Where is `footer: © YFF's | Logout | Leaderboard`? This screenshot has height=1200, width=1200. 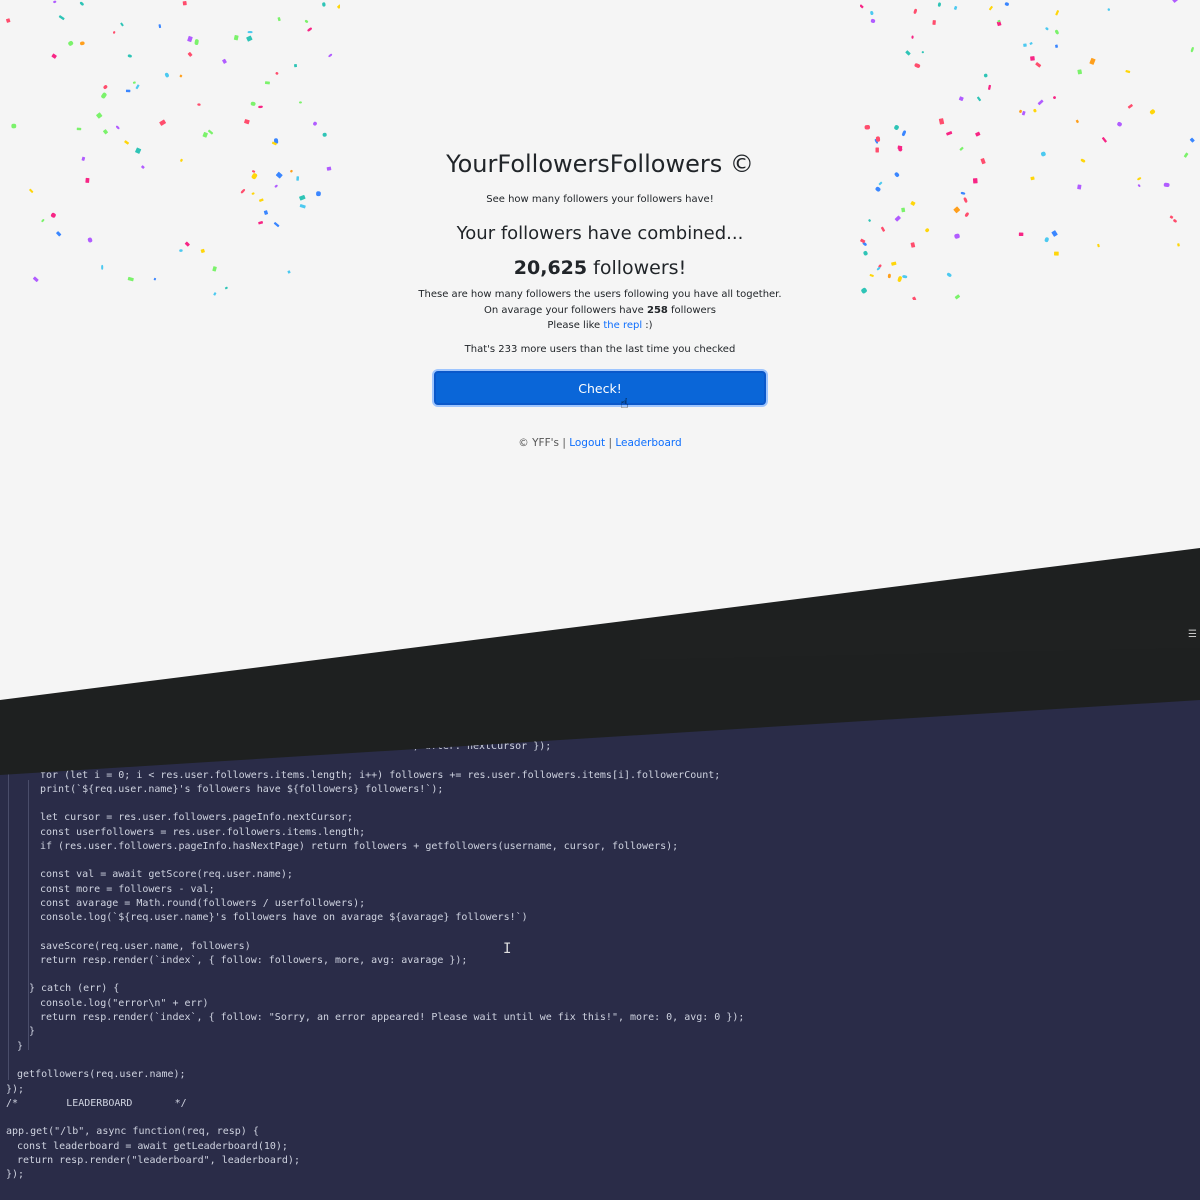
footer: © YFF's | Logout | Leaderboard is located at coordinates (600, 443).